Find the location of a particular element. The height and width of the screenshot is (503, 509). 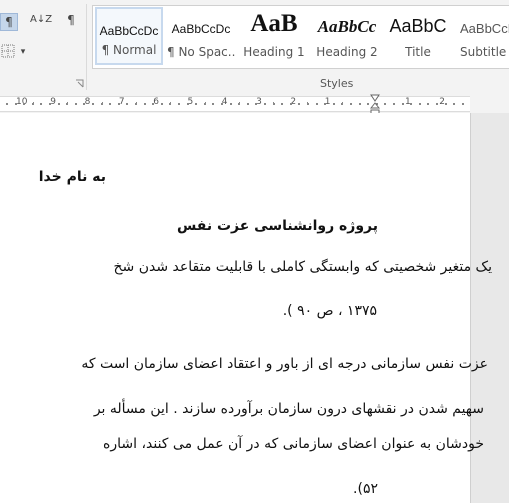

horizontal-ruler: 10 9 8 7 6 5 4 3 2 1 1 2 is located at coordinates (235, 104).